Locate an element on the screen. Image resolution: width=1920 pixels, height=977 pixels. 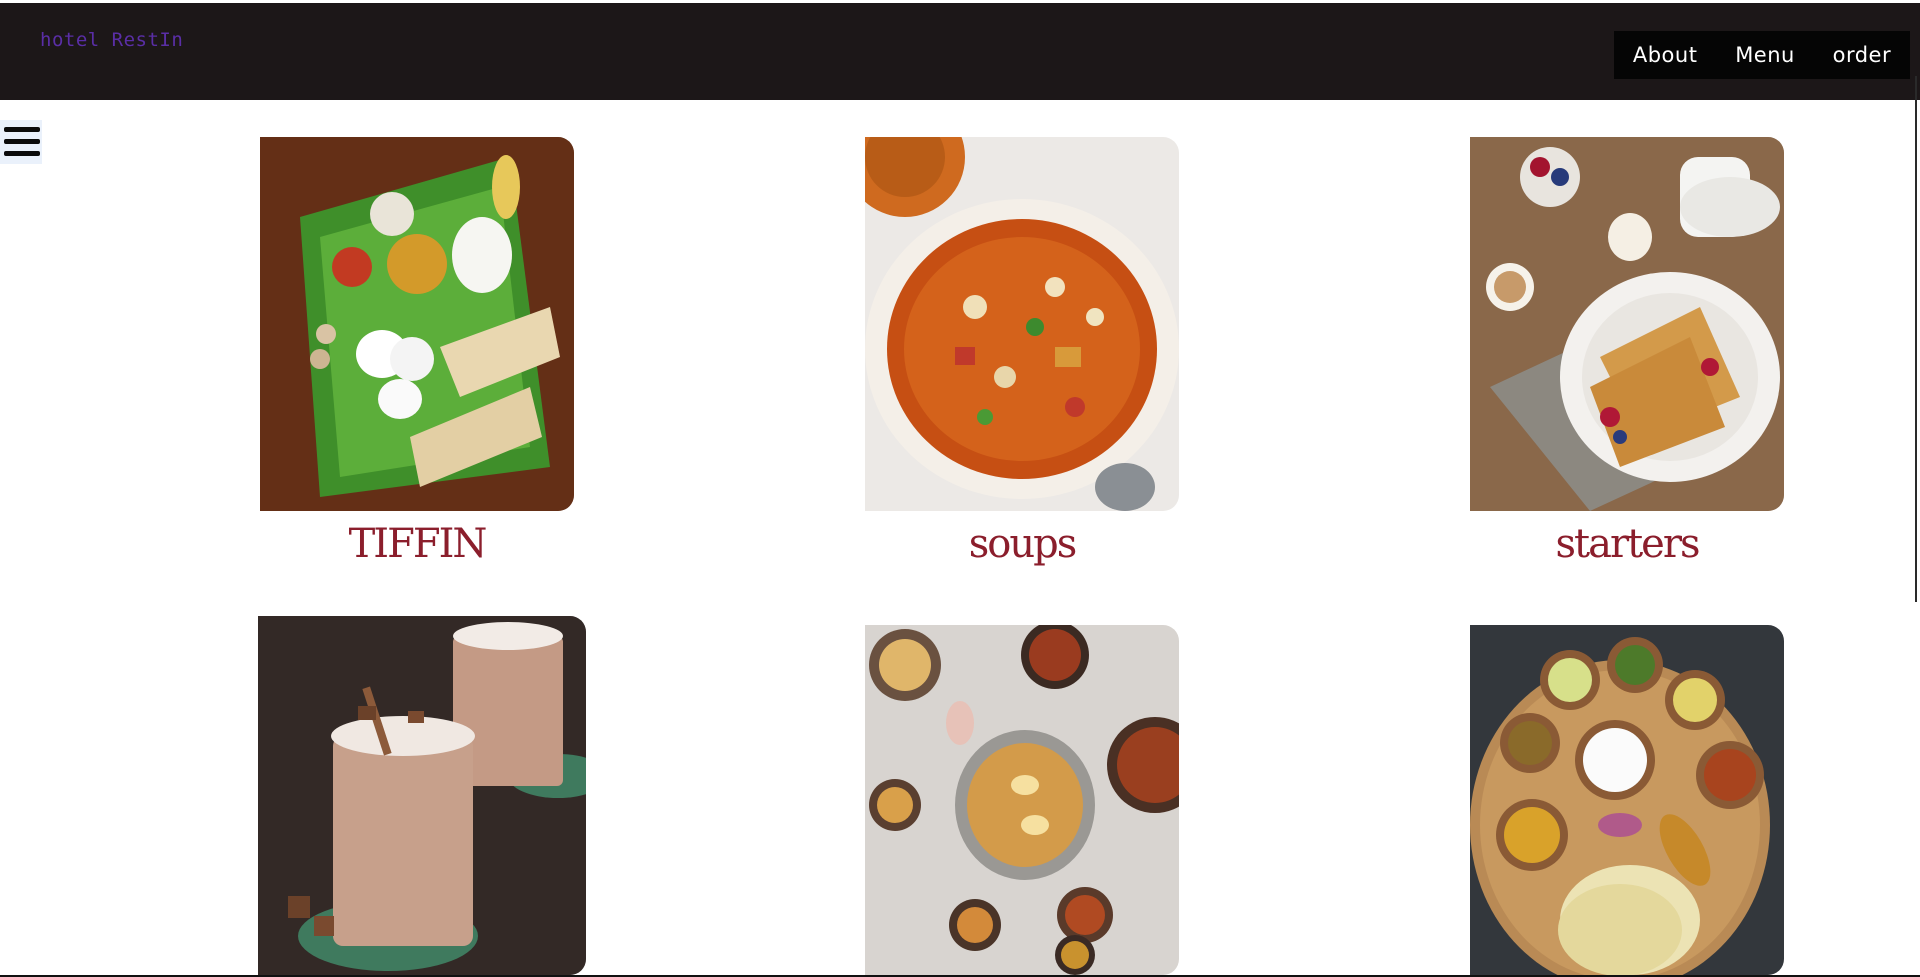
milkshake-illustration is located at coordinates (422, 795).